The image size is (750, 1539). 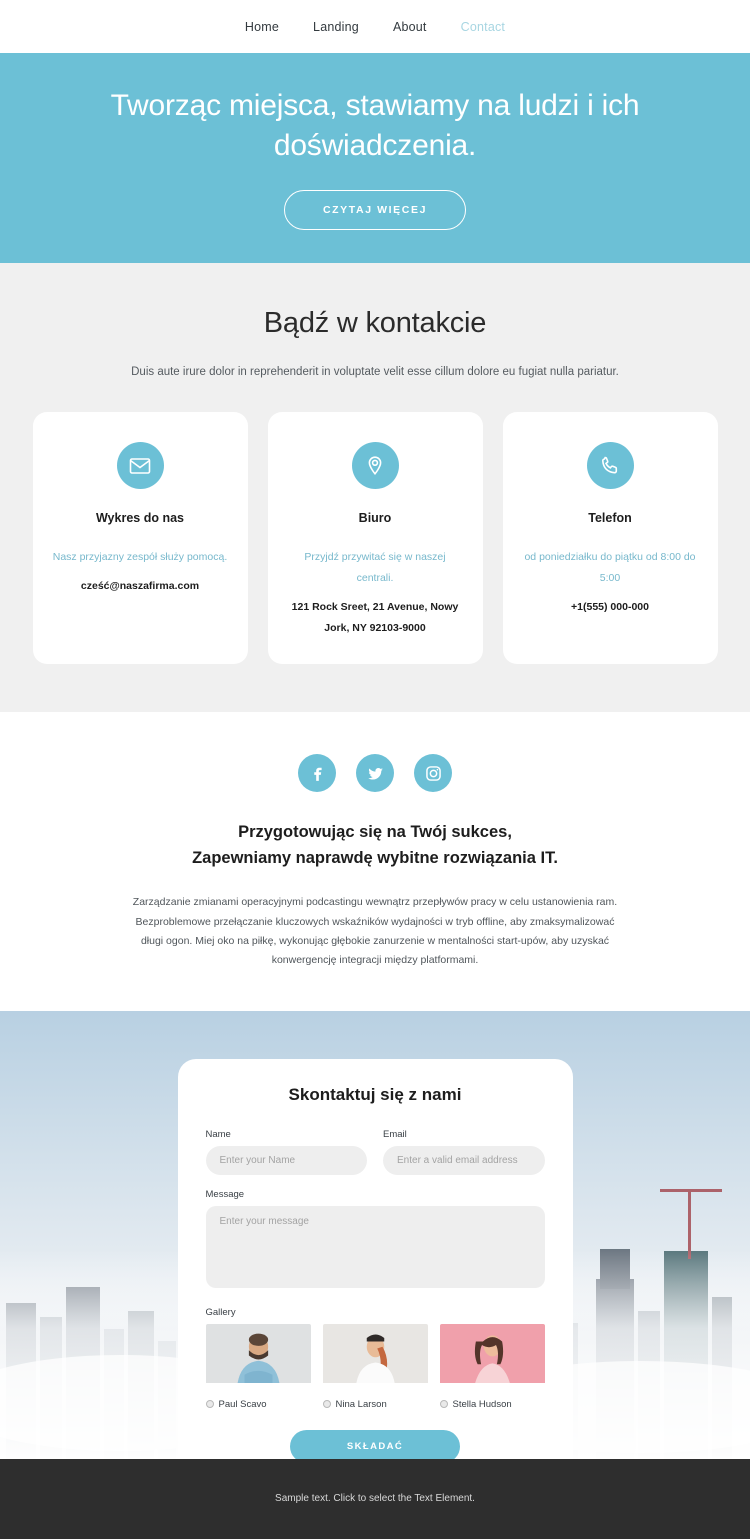 I want to click on gallery-radio-stella-hudson, so click(x=443, y=1404).